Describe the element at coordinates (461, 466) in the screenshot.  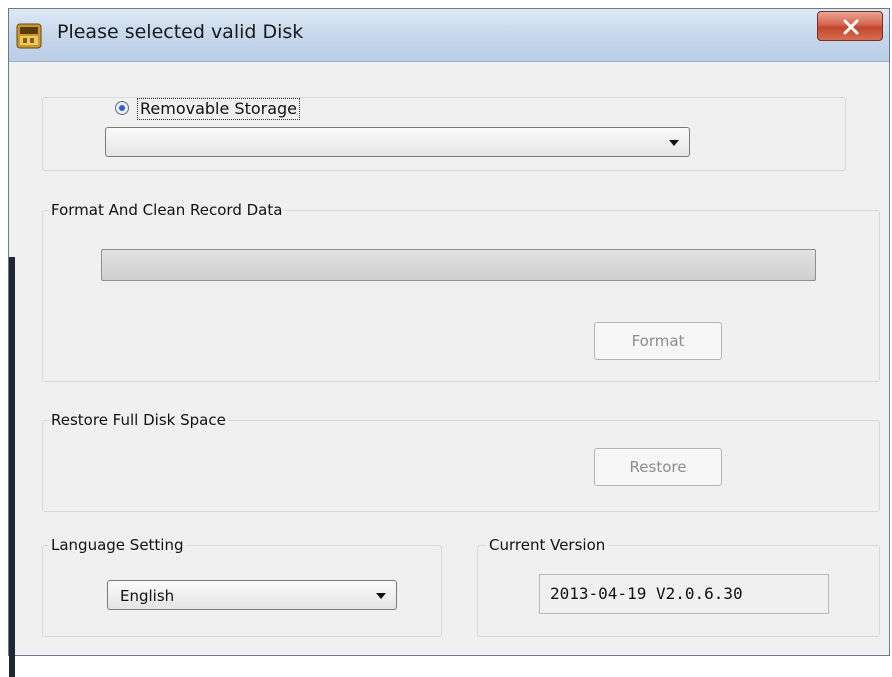
I see `restore-group` at that location.